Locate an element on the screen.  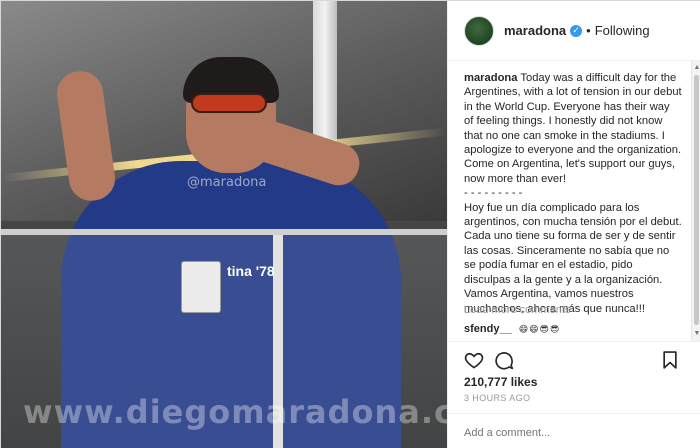
photo-sunglasses is located at coordinates (229, 103).